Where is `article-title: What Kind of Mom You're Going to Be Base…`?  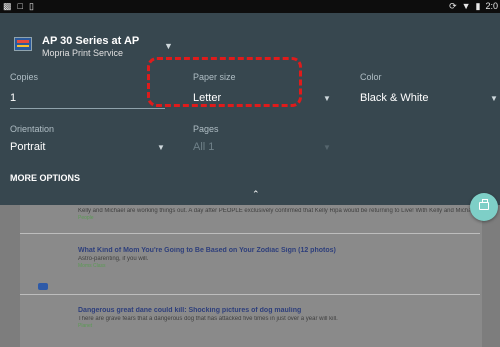
article-title: What Kind of Mom You're Going to Be Base… is located at coordinates (187, 250).